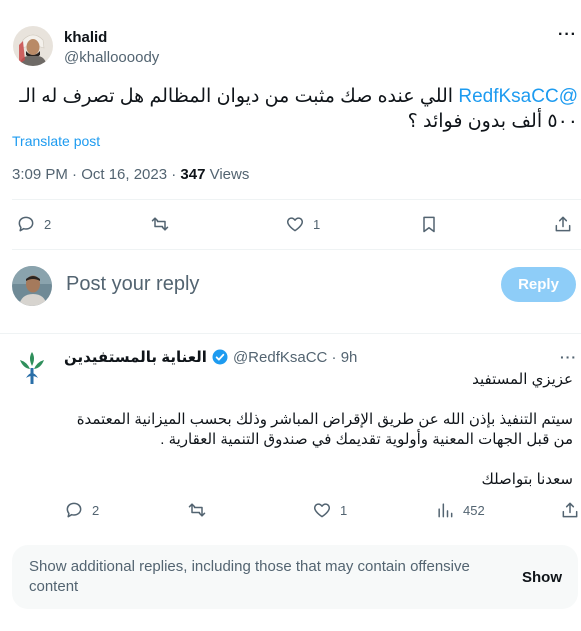  What do you see at coordinates (85, 37) in the screenshot?
I see `author-name: khalid` at bounding box center [85, 37].